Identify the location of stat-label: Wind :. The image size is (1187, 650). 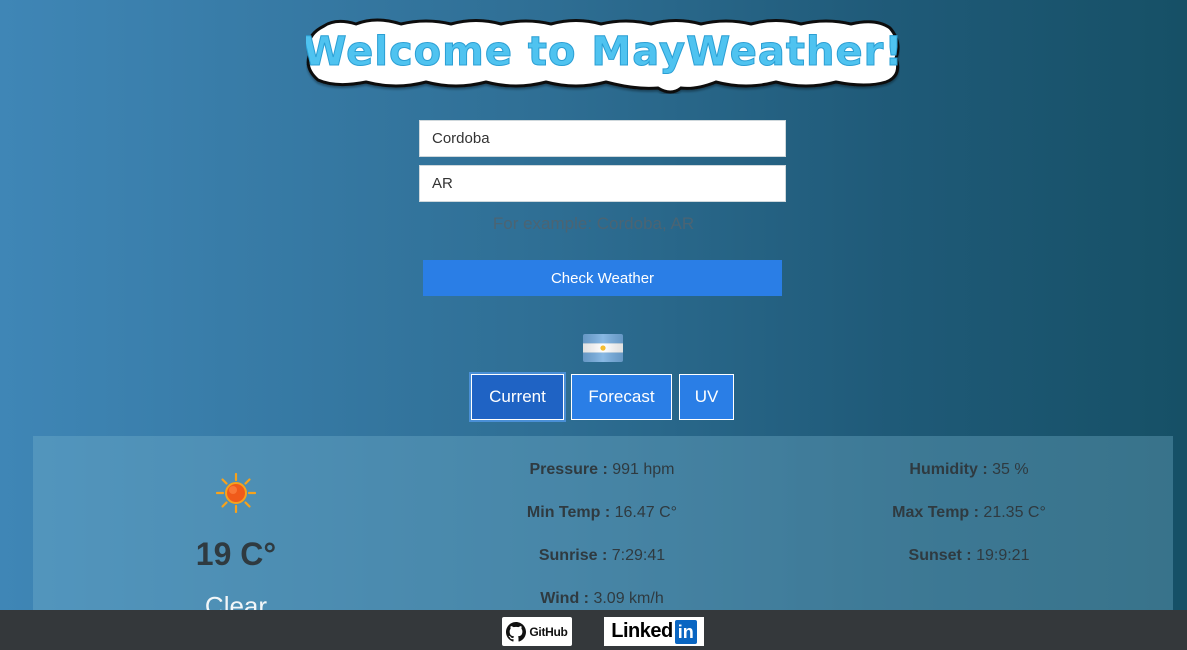
(564, 598).